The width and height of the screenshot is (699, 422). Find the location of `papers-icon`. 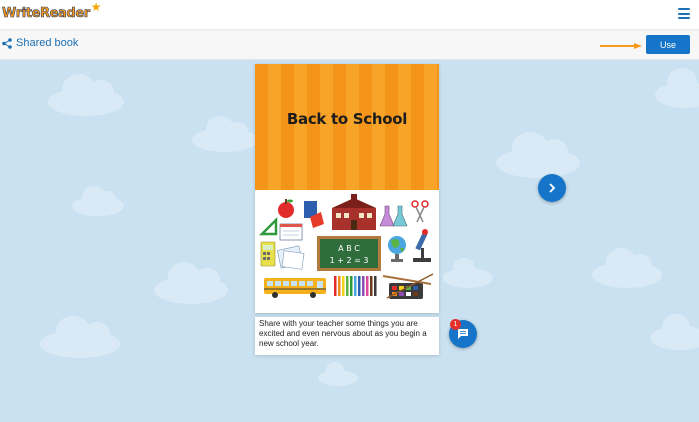

papers-icon is located at coordinates (291, 257).